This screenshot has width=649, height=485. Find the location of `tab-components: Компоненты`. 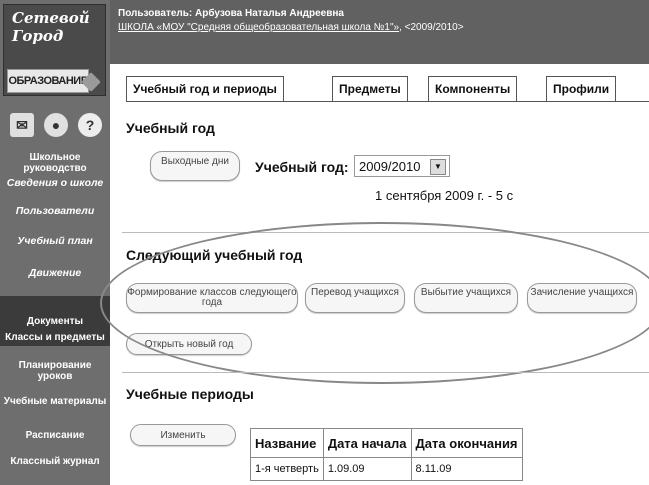

tab-components: Компоненты is located at coordinates (473, 89).